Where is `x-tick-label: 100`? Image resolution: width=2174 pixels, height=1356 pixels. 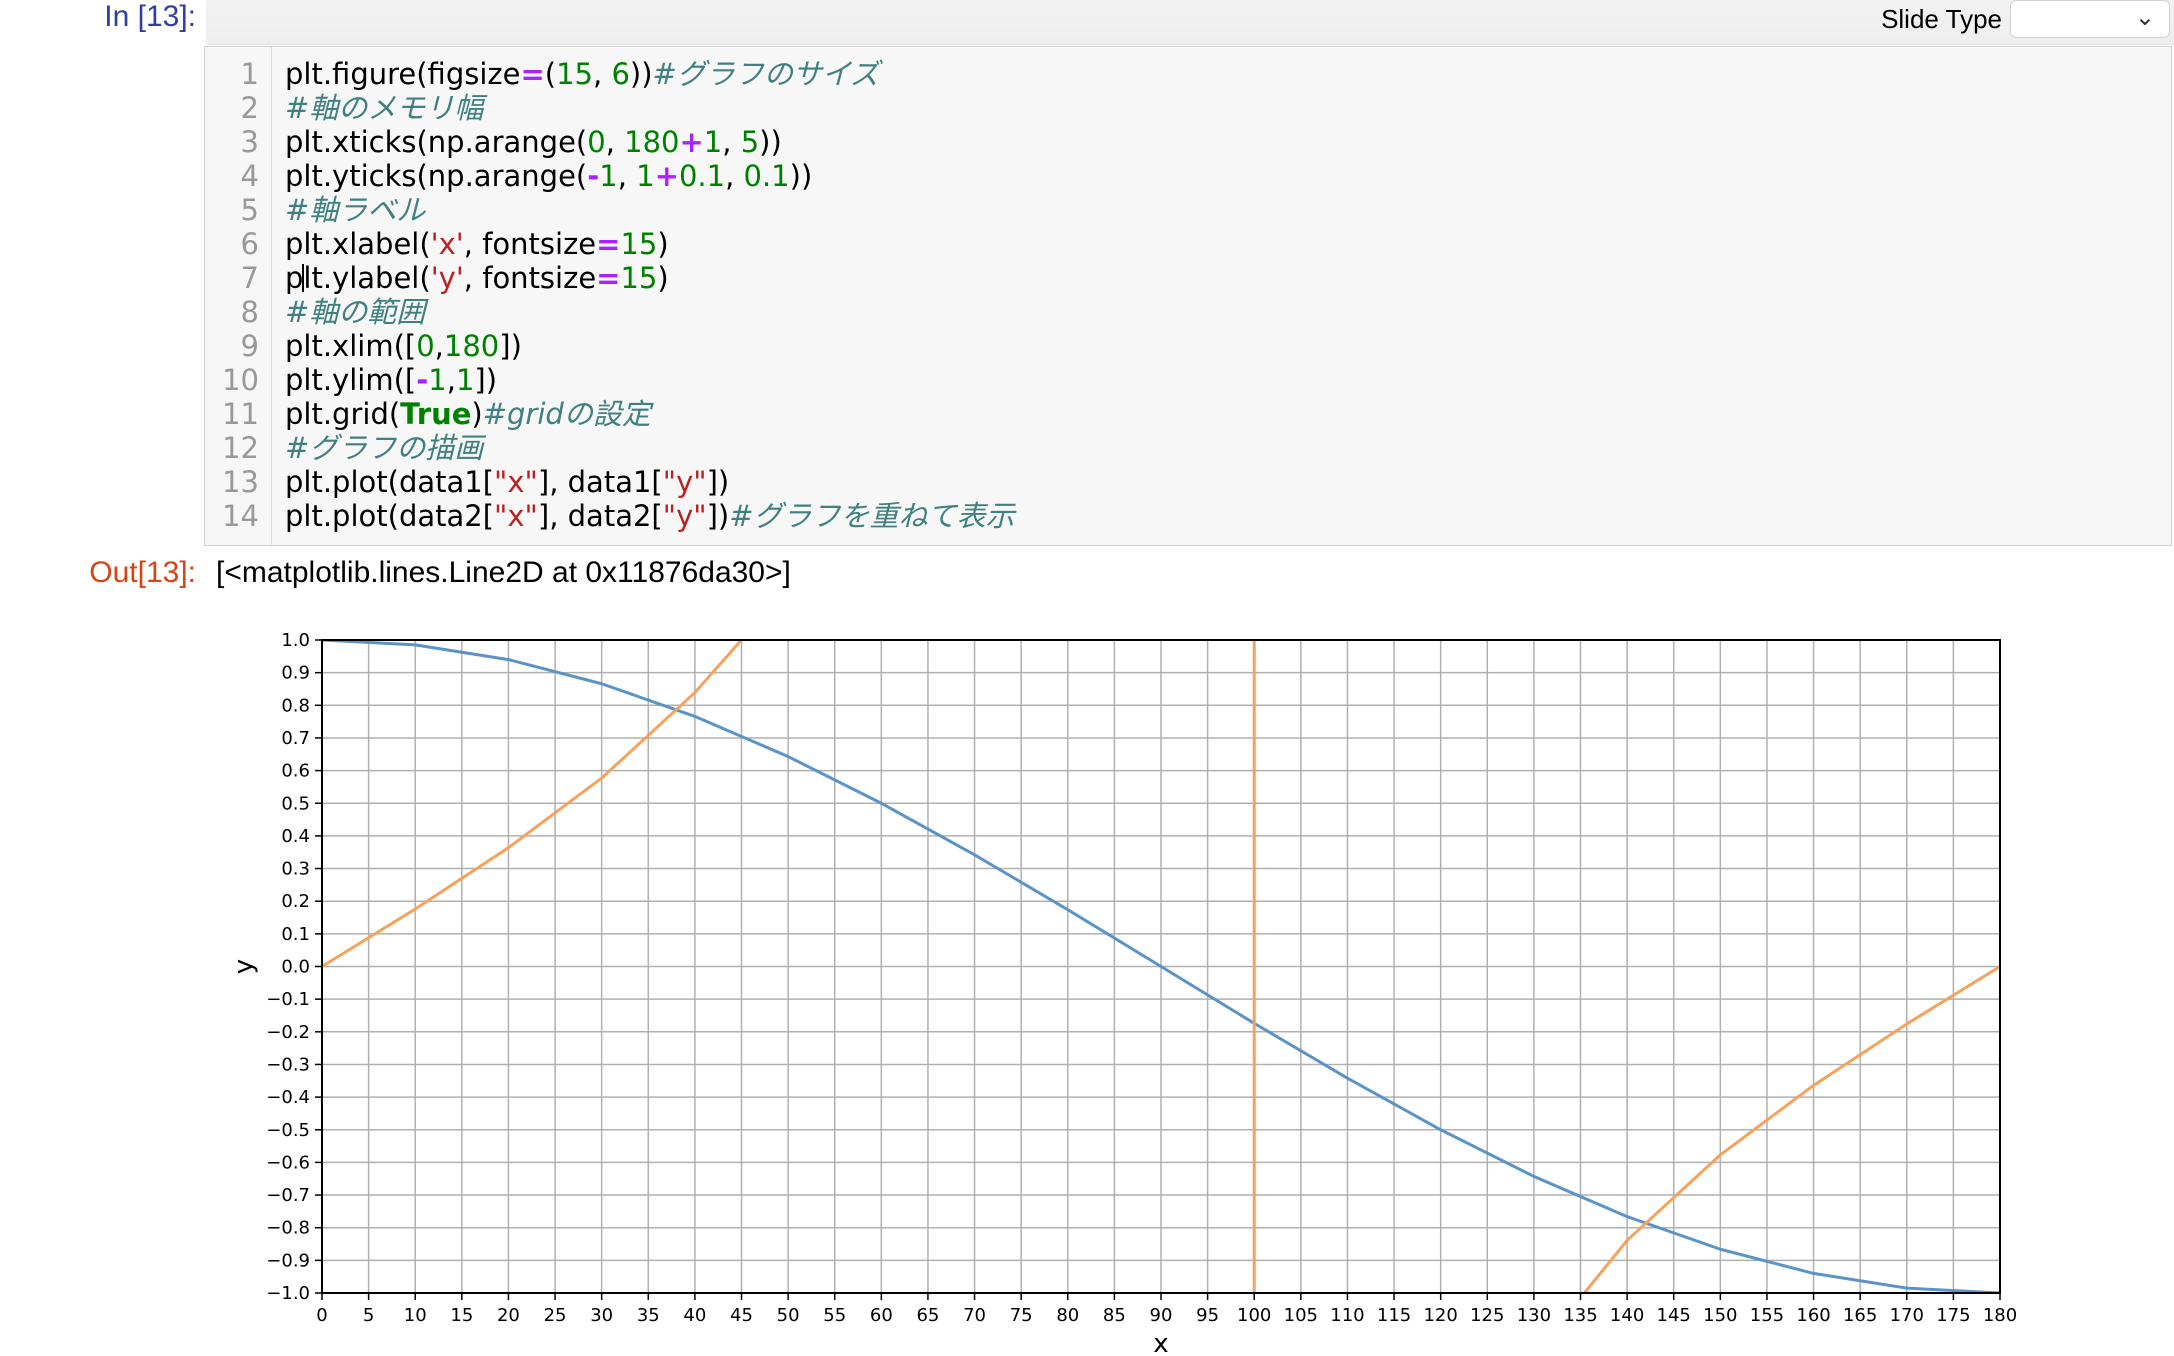 x-tick-label: 100 is located at coordinates (1254, 1315).